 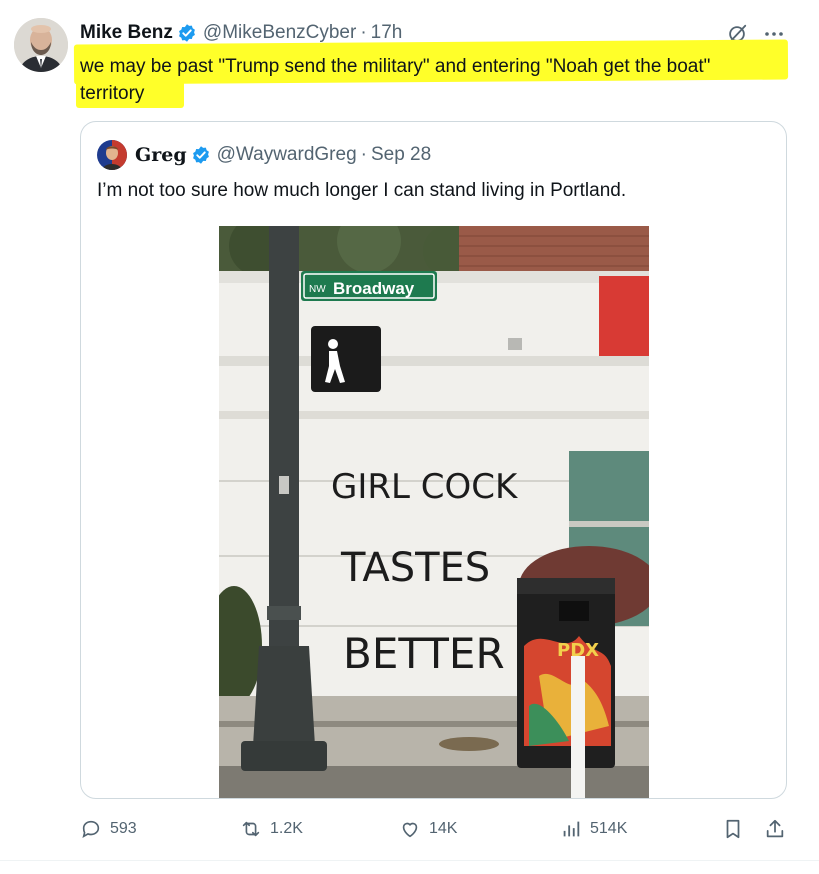 What do you see at coordinates (374, 288) in the screenshot?
I see `street-sign-name: Broadway` at bounding box center [374, 288].